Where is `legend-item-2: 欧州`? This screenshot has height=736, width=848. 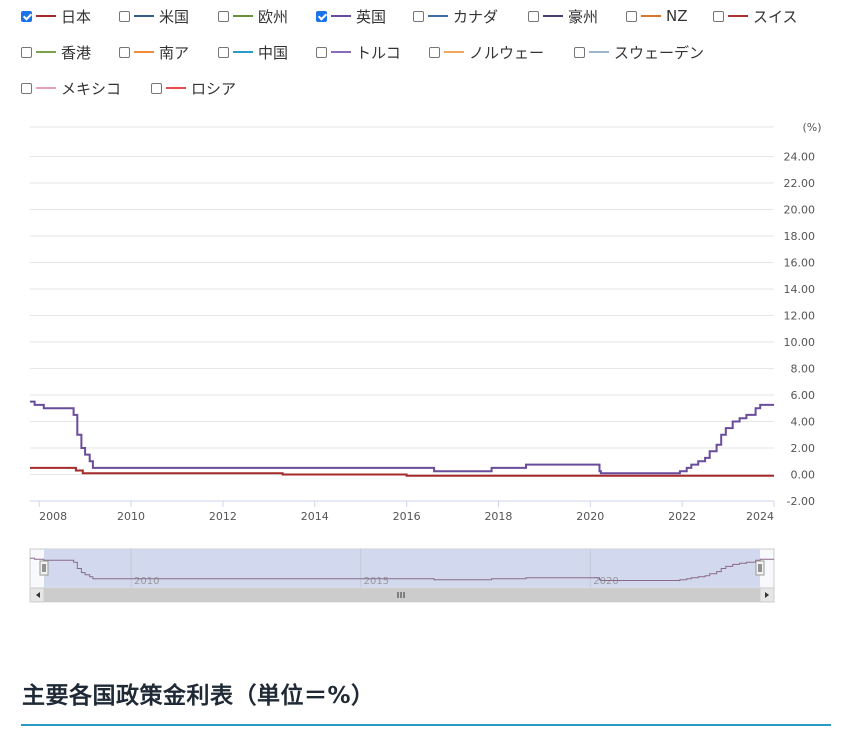 legend-item-2: 欧州 is located at coordinates (253, 16).